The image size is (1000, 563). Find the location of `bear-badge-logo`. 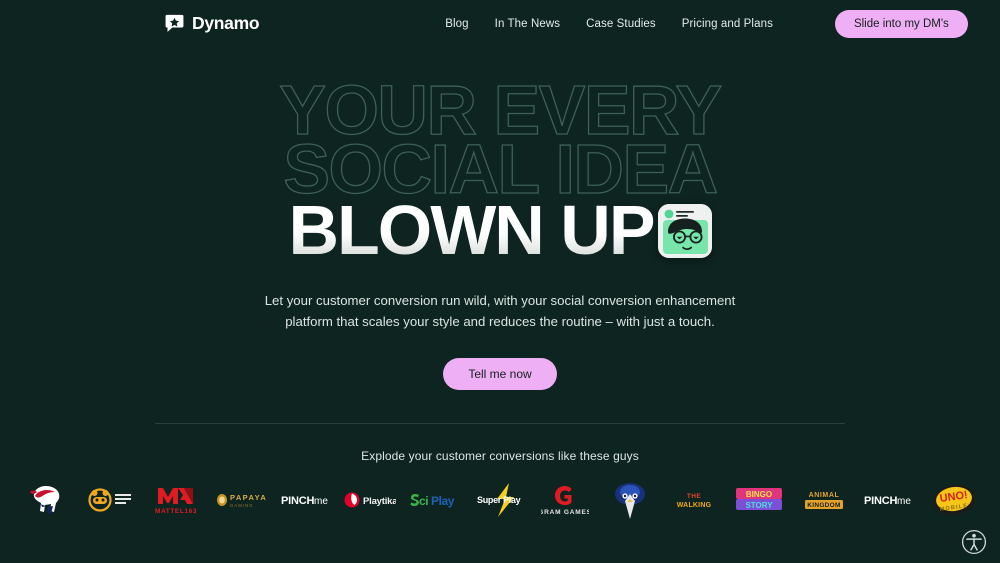

bear-badge-logo is located at coordinates (111, 500).